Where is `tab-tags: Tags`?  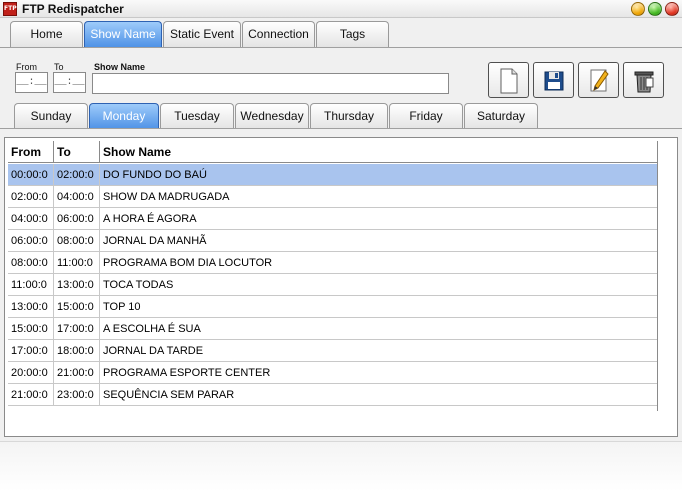 tab-tags: Tags is located at coordinates (352, 34).